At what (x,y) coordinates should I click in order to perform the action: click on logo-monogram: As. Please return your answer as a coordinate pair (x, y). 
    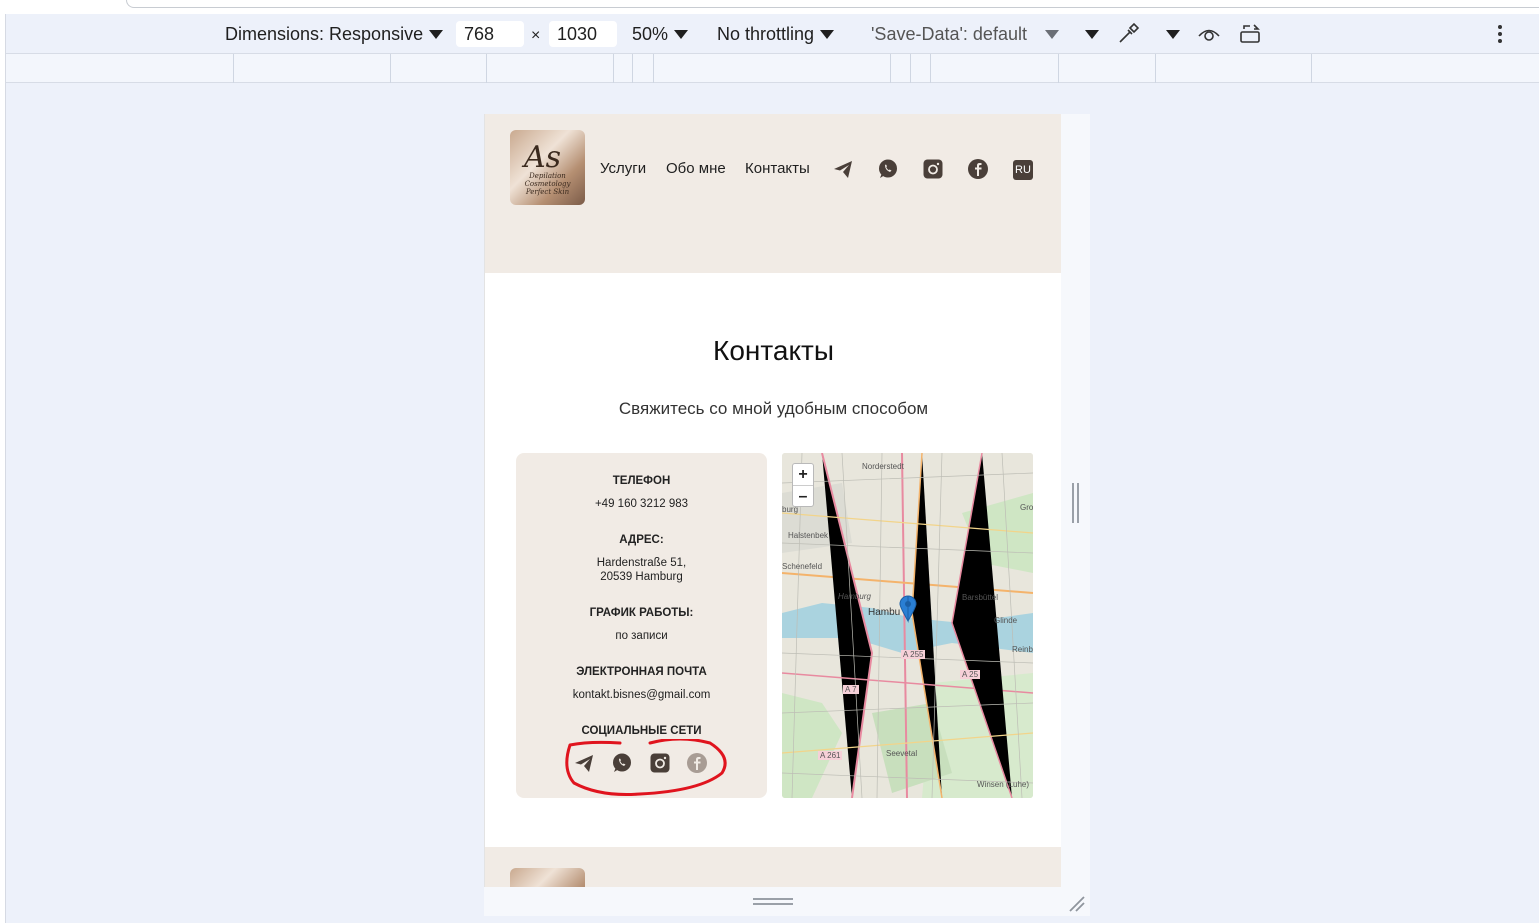
    Looking at the image, I should click on (543, 157).